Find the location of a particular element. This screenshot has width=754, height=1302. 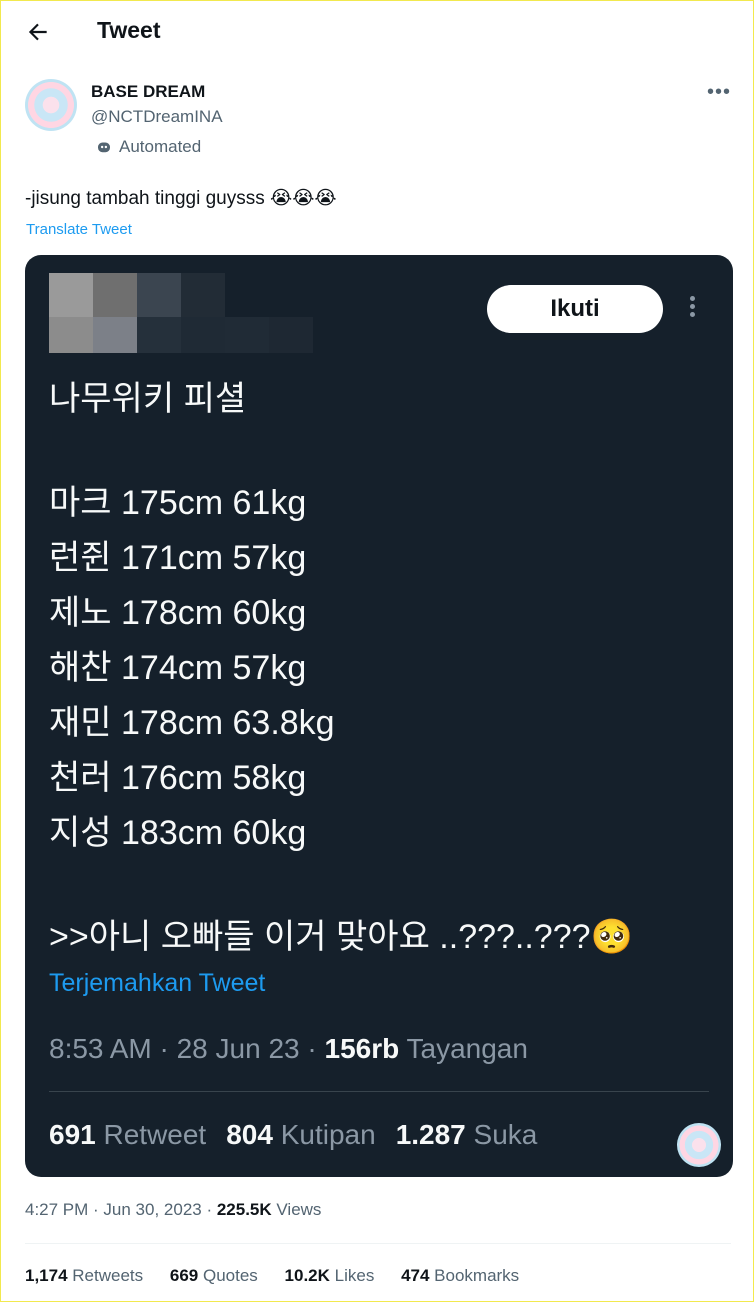

quotes-count: 669 is located at coordinates (184, 1275).